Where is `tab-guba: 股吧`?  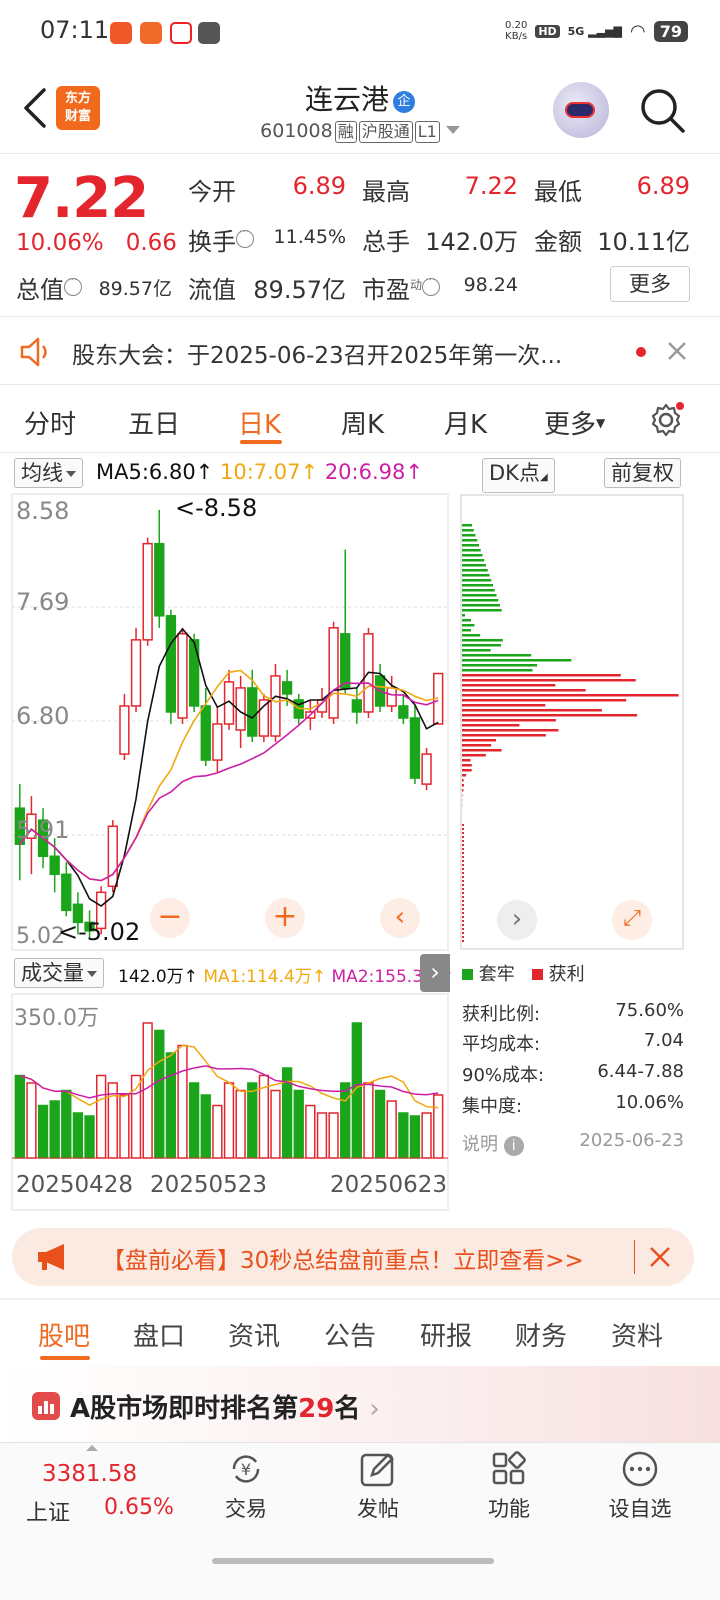
tab-guba: 股吧 is located at coordinates (64, 1334).